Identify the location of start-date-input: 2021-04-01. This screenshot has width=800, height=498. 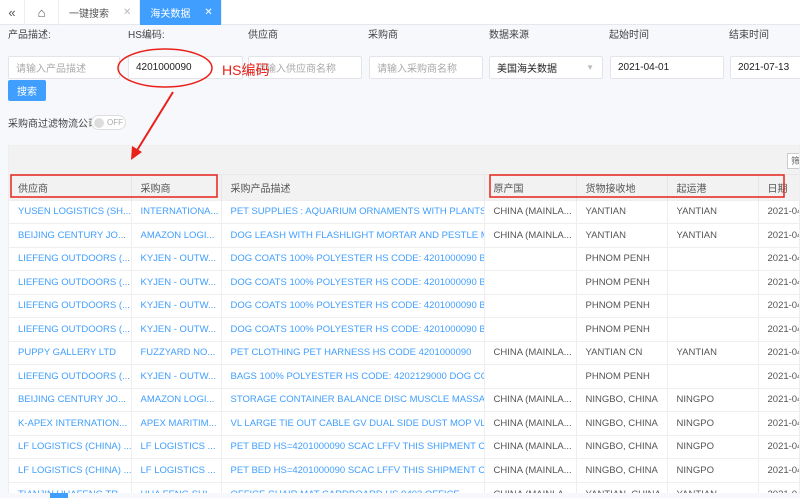
(667, 67).